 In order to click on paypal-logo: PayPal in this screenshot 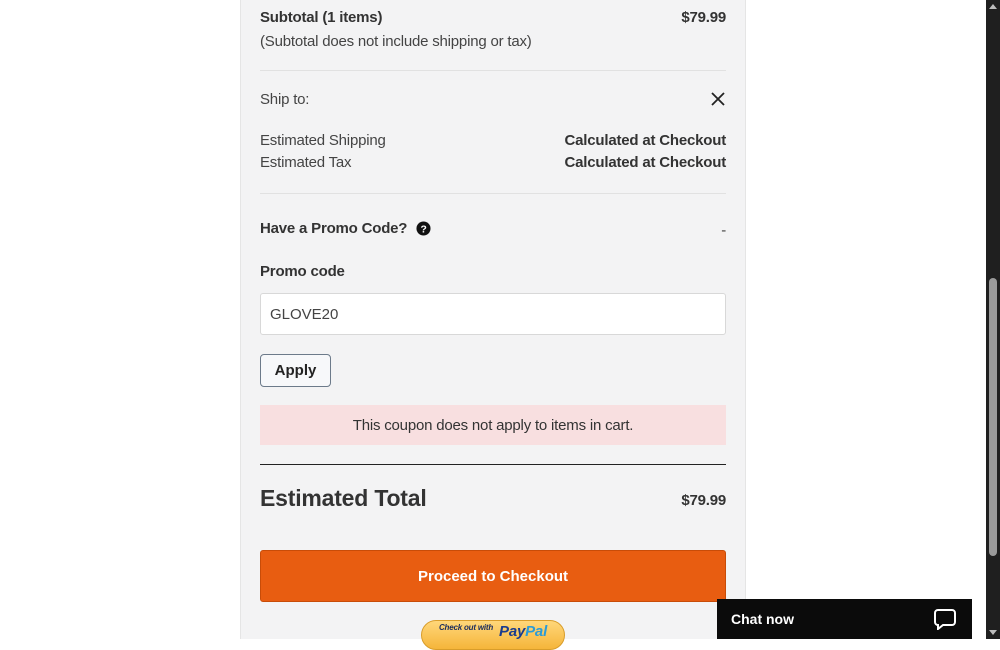, I will do `click(523, 631)`.